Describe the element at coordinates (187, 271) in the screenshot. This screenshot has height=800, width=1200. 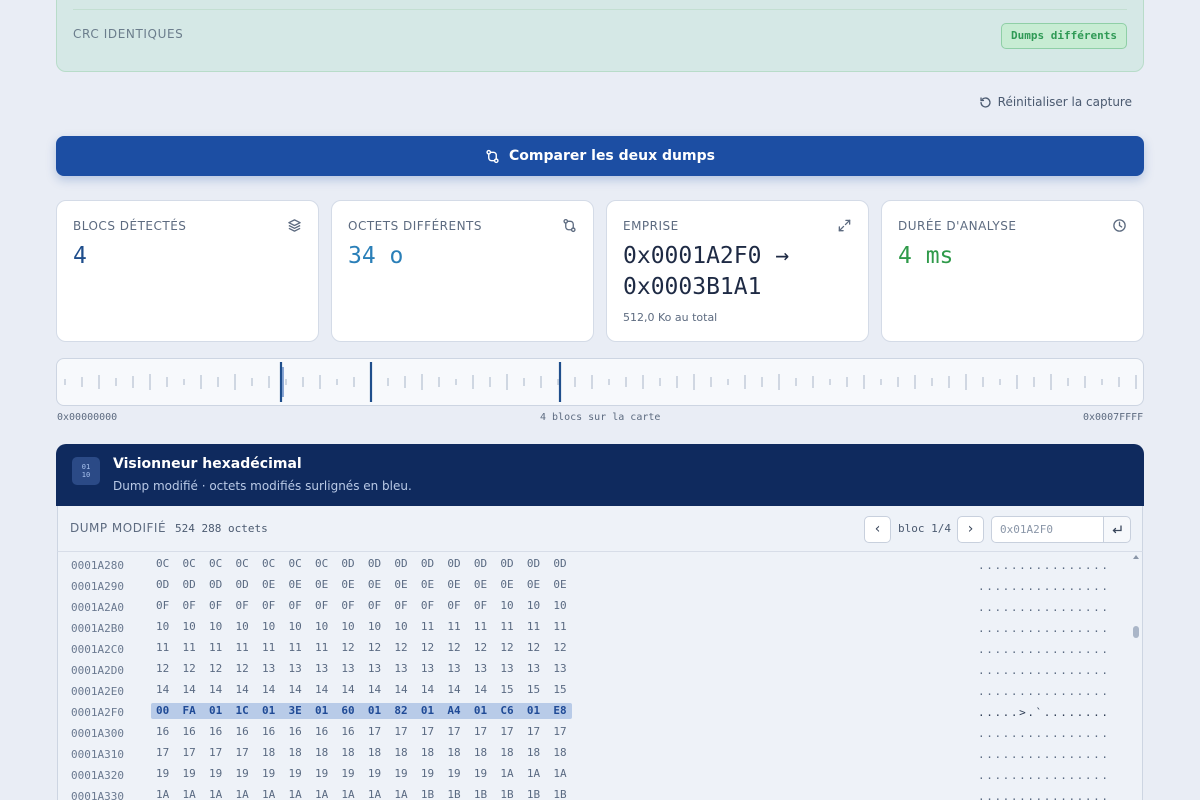
I see `stat-card-blocks: BLOCS DÉTECTÉS 4` at that location.